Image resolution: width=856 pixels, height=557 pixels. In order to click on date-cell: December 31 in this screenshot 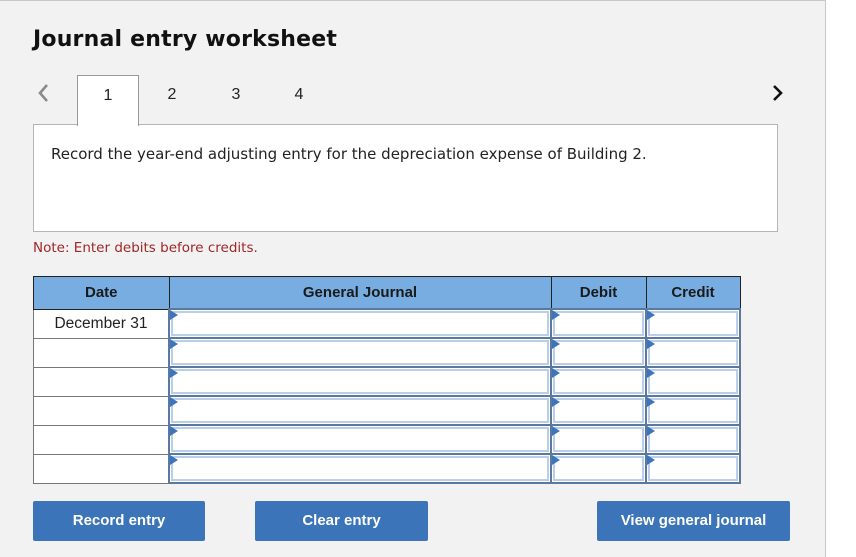, I will do `click(101, 323)`.